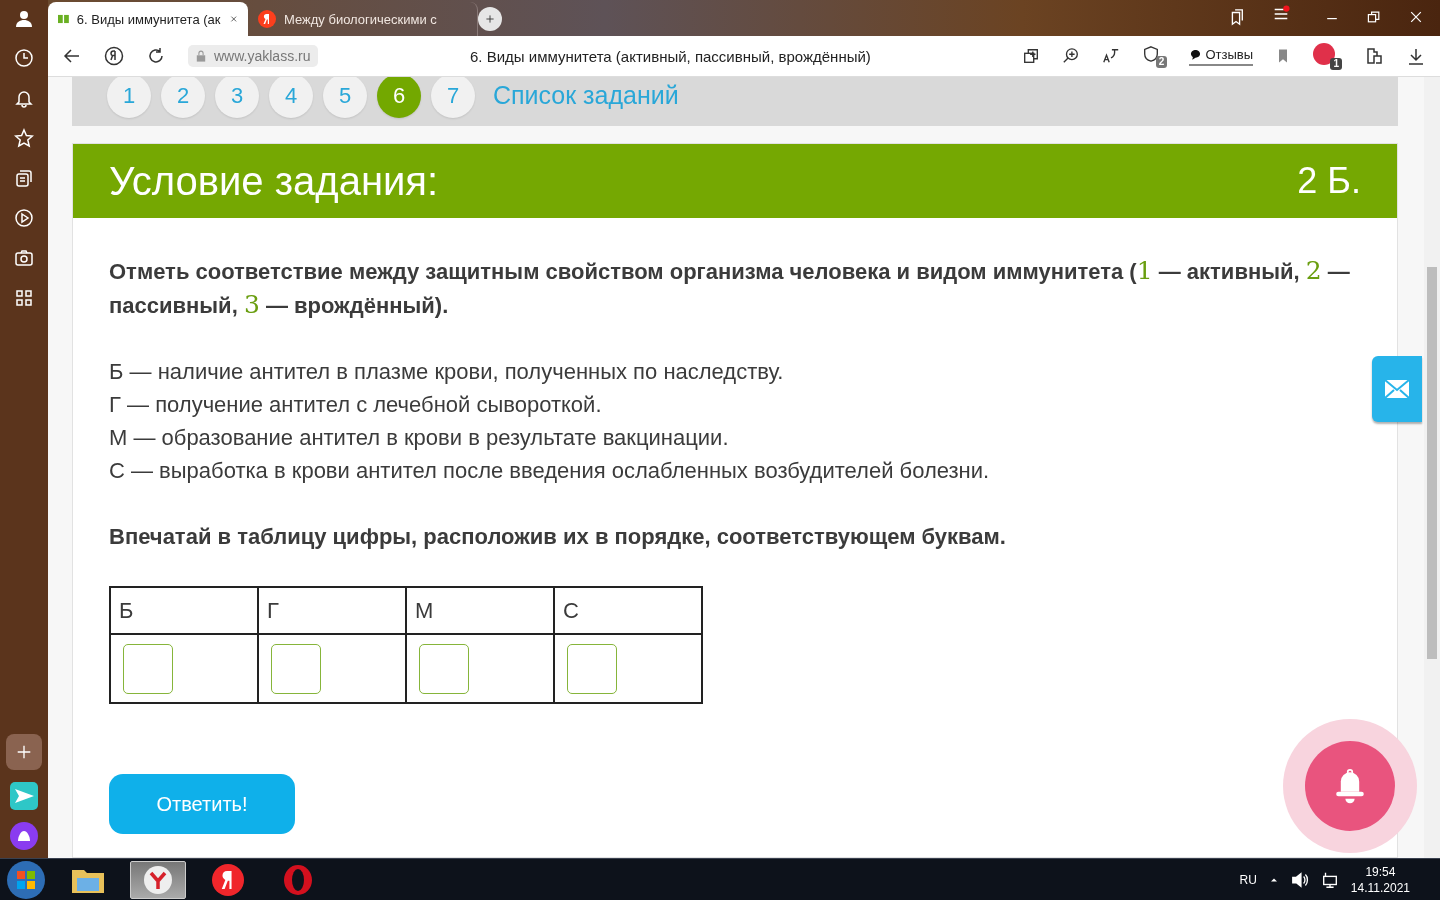  I want to click on browser-logo-icon, so click(158, 879).